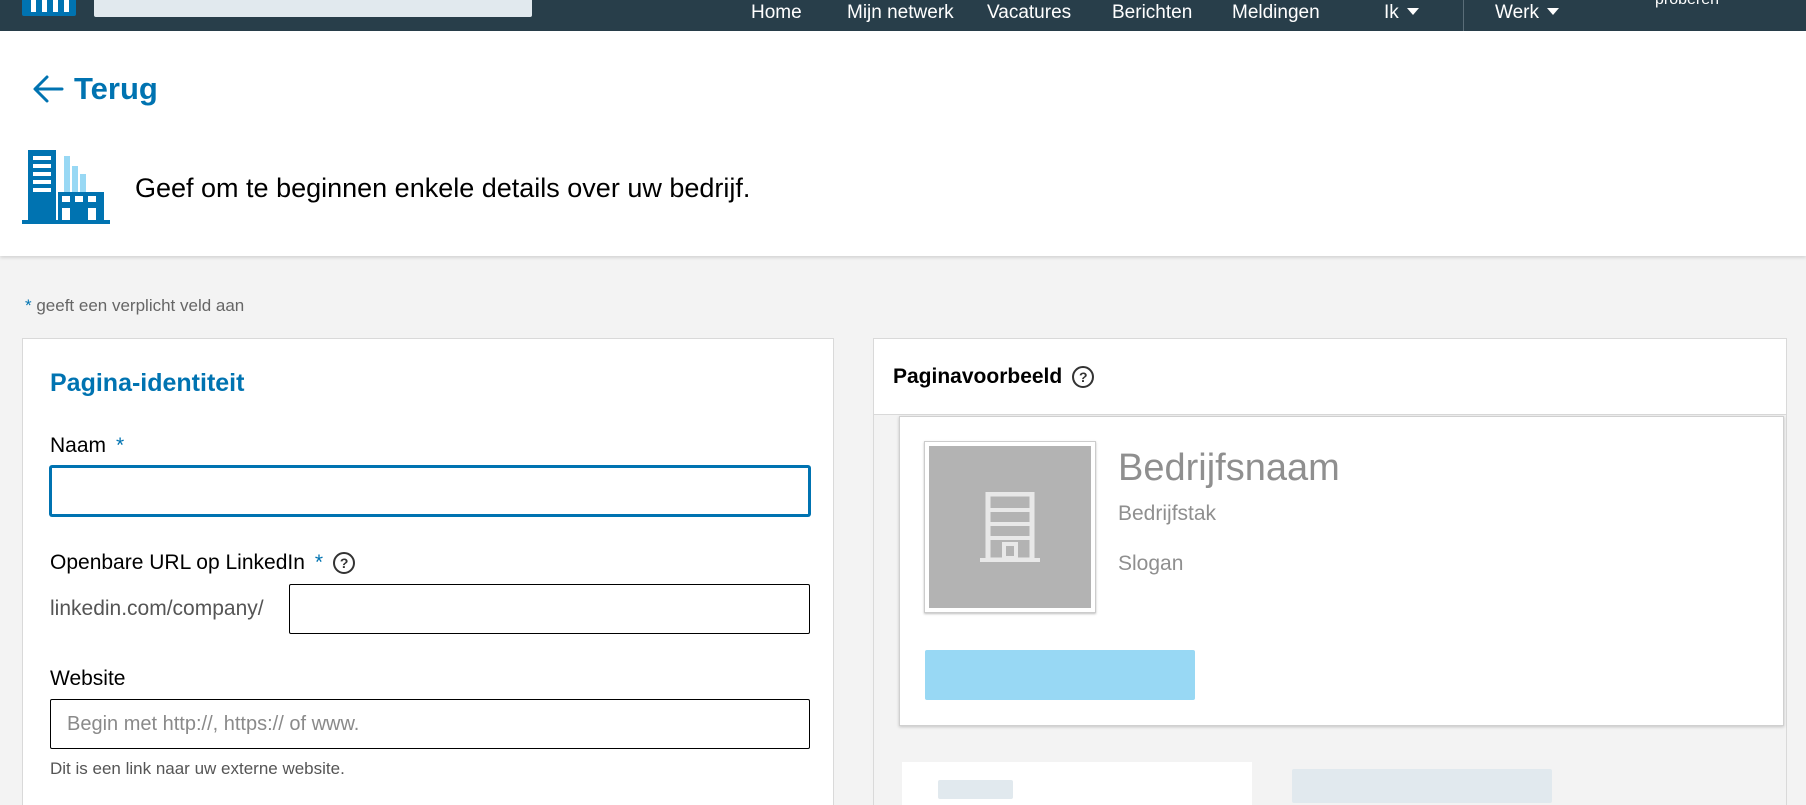 This screenshot has width=1806, height=805. What do you see at coordinates (78, 445) in the screenshot?
I see `name-label-text: Naam` at bounding box center [78, 445].